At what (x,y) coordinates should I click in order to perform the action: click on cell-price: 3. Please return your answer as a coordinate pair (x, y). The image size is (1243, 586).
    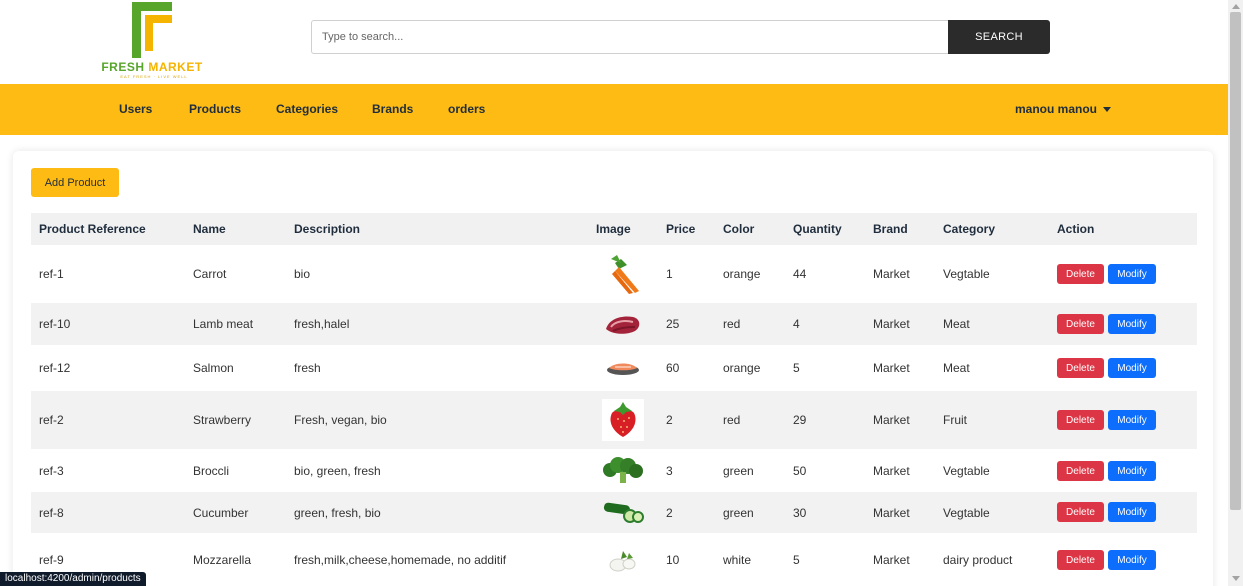
    Looking at the image, I should click on (669, 470).